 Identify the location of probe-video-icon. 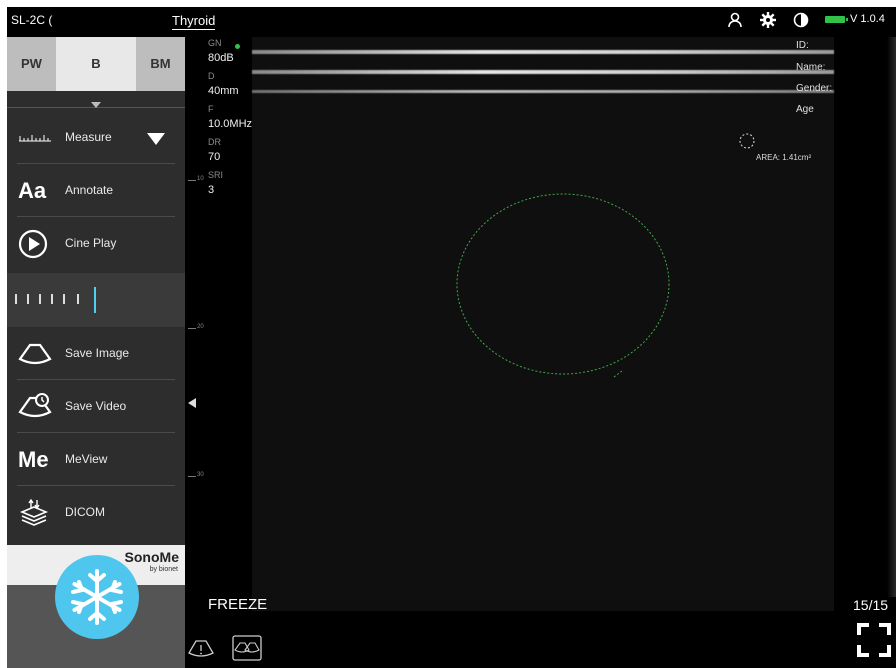
(35, 407).